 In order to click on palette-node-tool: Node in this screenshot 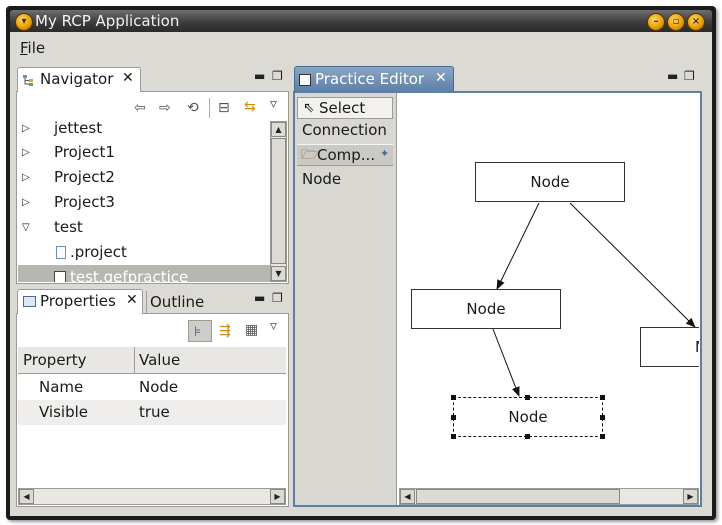, I will do `click(321, 179)`.